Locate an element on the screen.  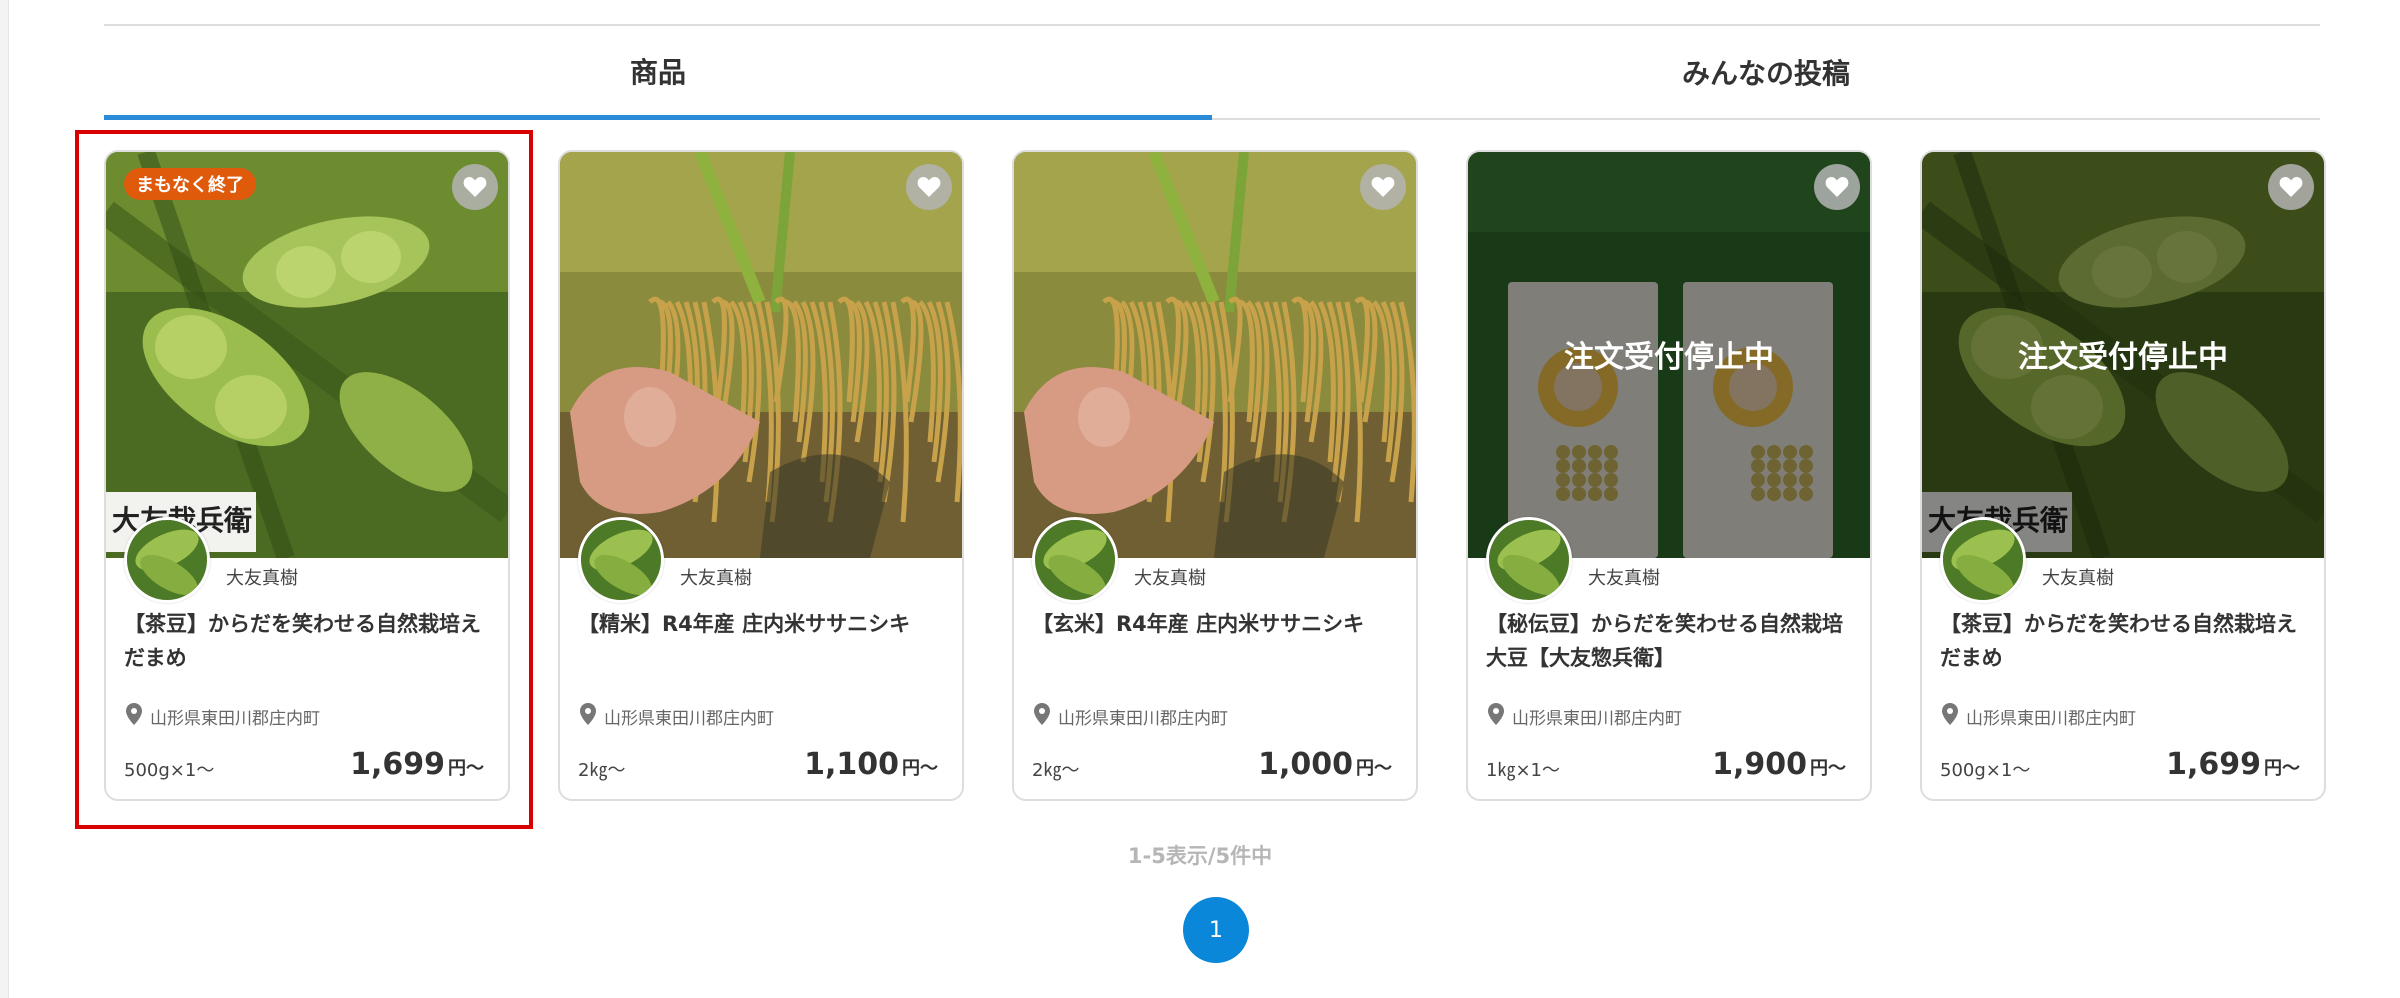
result-count: 1-5表示/5件中 is located at coordinates (1200, 856).